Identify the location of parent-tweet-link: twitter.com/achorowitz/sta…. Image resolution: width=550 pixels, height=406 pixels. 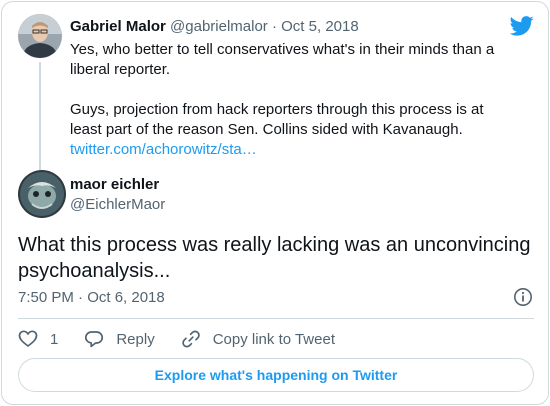
(290, 150).